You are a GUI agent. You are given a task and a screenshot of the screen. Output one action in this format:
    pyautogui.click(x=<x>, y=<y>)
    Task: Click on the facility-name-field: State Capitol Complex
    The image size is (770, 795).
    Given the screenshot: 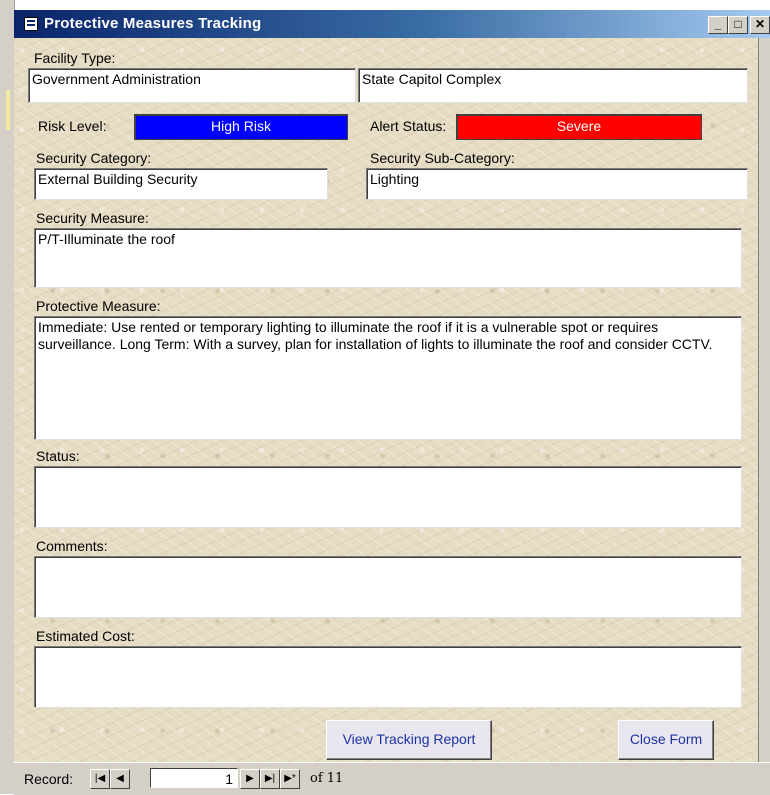 What is the action you would take?
    pyautogui.click(x=553, y=85)
    